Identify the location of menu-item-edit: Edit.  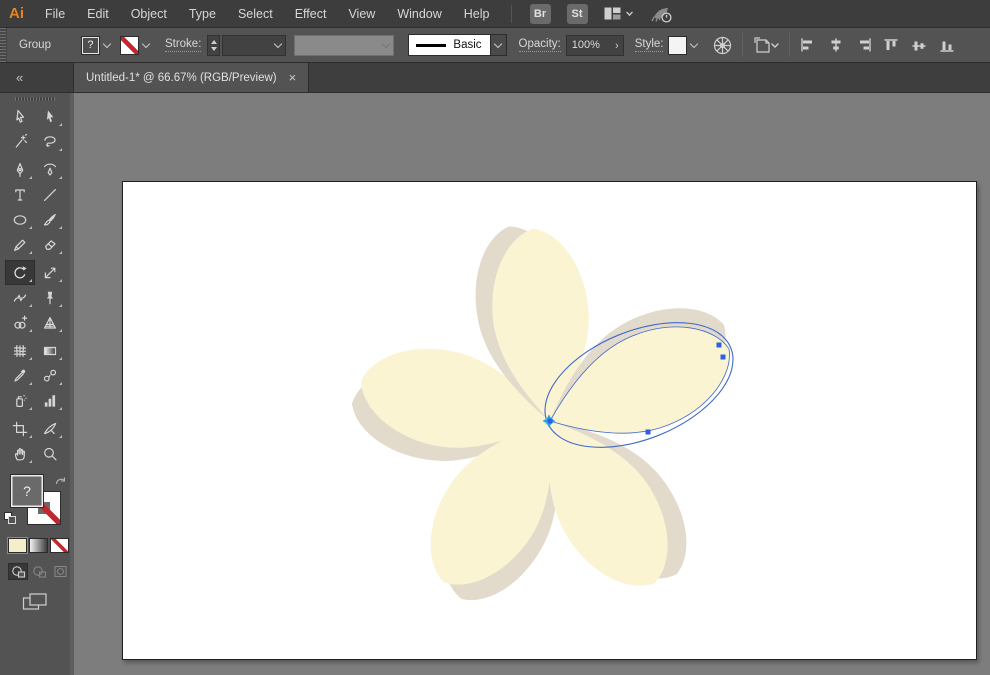
(98, 14).